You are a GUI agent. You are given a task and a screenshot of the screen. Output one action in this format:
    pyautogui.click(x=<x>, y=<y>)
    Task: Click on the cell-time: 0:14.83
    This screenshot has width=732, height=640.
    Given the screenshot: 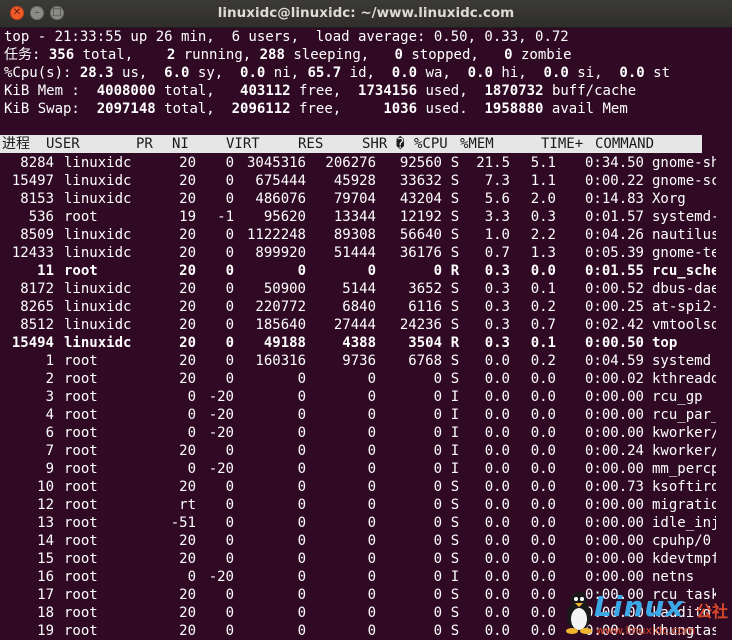 What is the action you would take?
    pyautogui.click(x=614, y=199)
    